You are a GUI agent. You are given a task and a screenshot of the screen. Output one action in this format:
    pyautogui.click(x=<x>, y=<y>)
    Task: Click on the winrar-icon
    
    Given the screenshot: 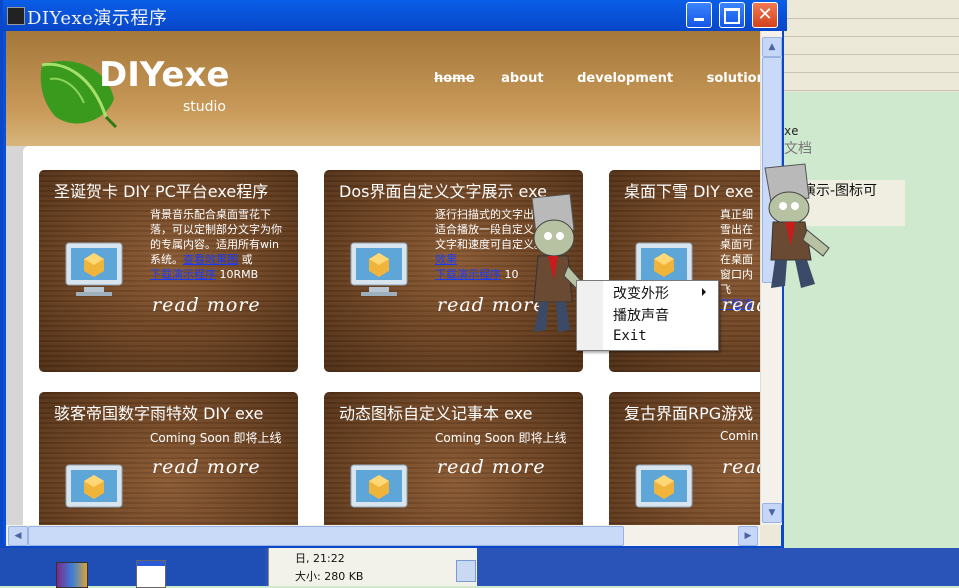 What is the action you would take?
    pyautogui.click(x=72, y=575)
    